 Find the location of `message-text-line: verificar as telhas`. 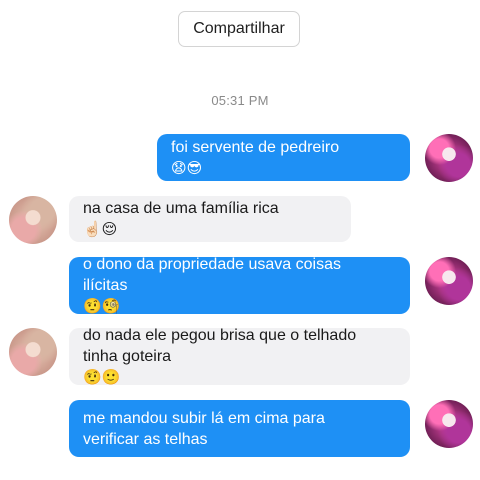

message-text-line: verificar as telhas is located at coordinates (145, 439).